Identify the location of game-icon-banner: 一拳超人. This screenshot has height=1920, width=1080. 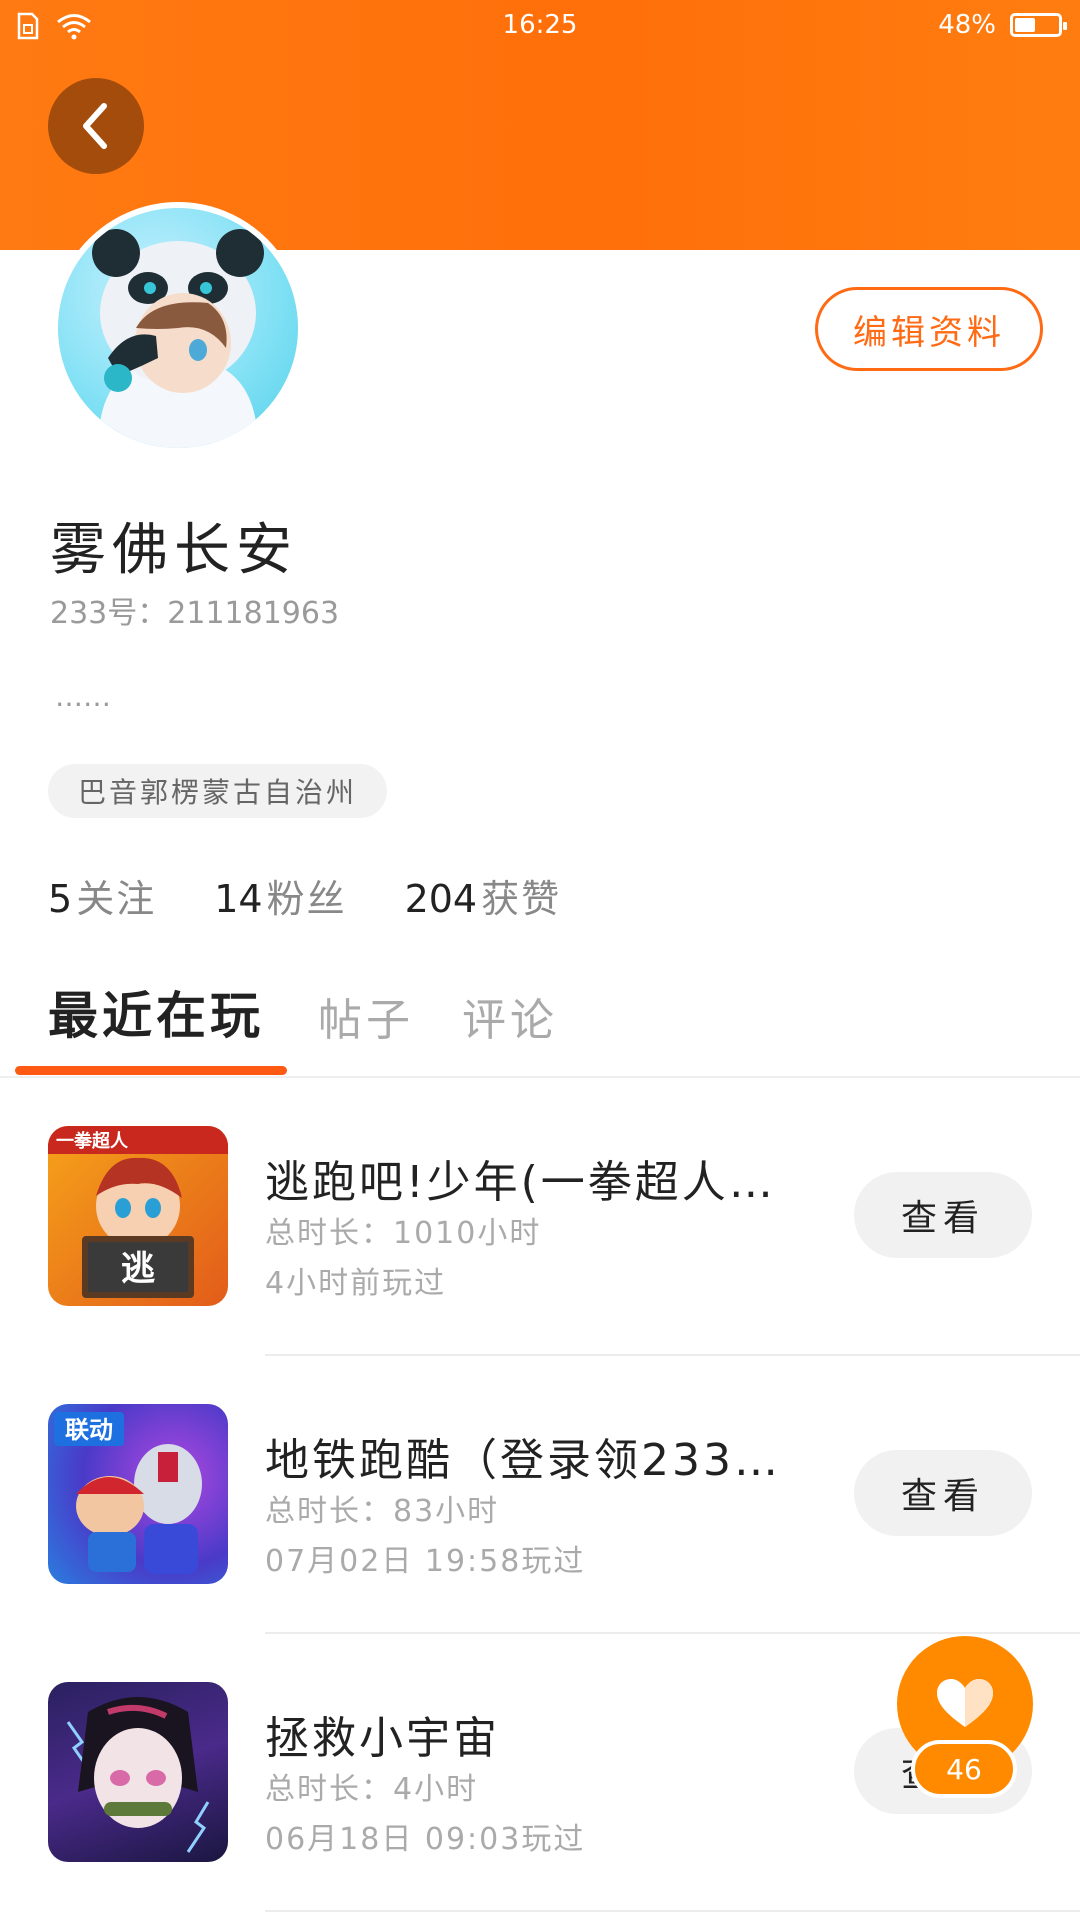
(92, 1141).